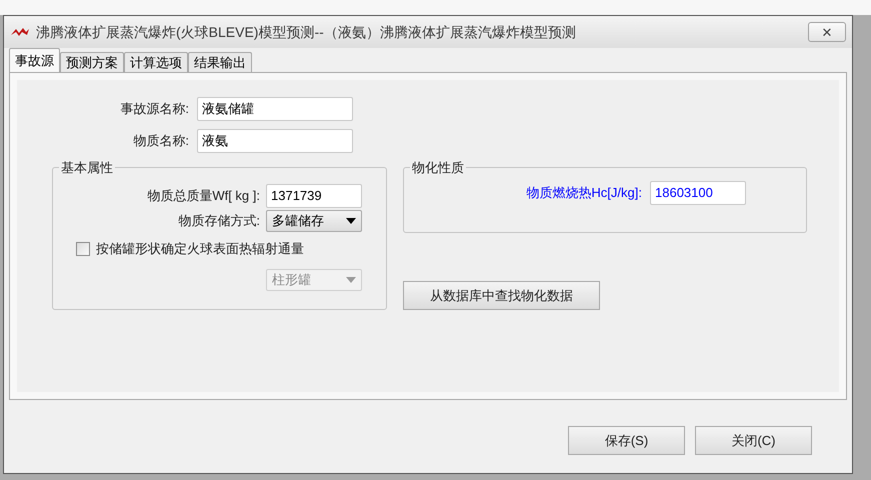 Image resolution: width=871 pixels, height=480 pixels. Describe the element at coordinates (219, 221) in the screenshot. I see `field-label: 物质存储方式:` at that location.